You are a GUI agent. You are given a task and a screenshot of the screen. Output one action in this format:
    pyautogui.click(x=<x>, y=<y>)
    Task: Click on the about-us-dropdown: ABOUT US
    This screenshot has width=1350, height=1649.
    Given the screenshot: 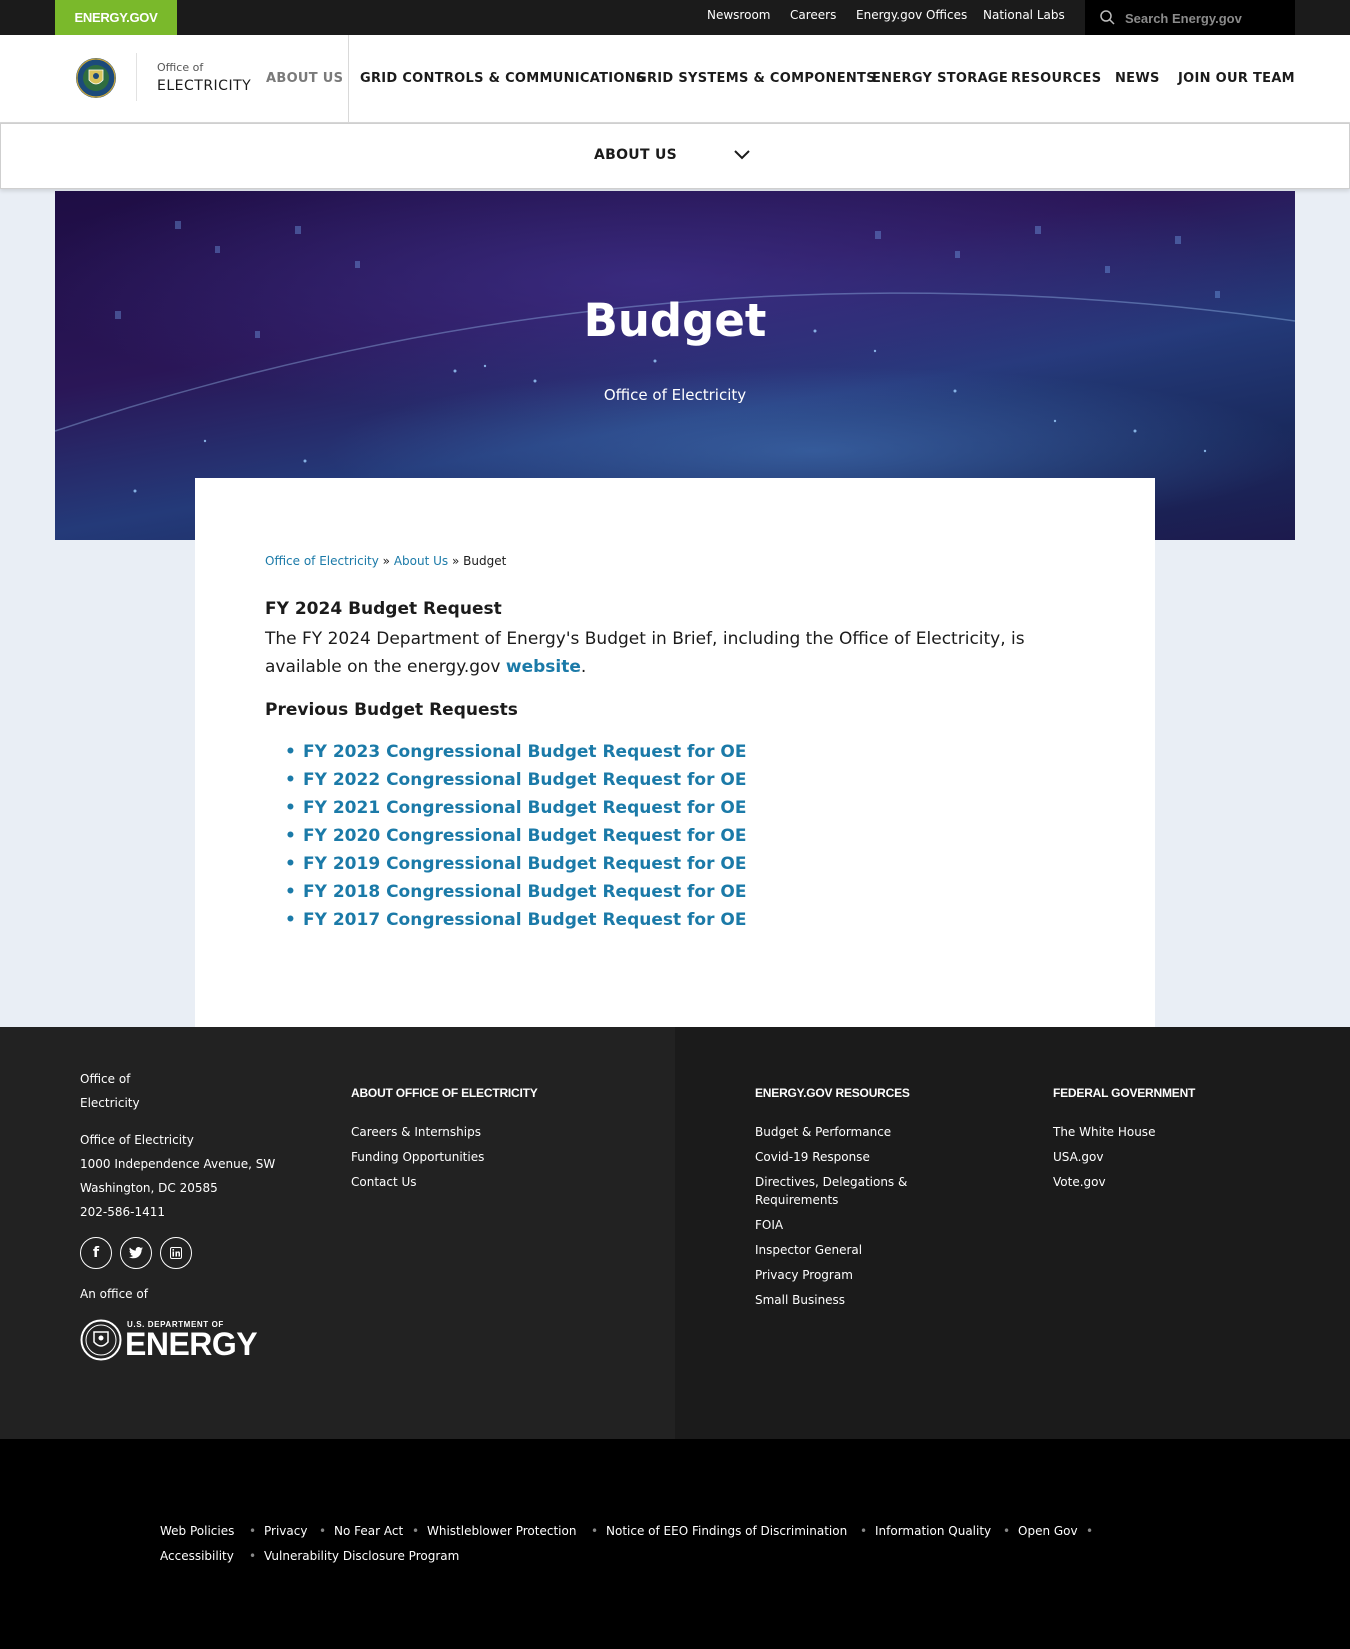 What is the action you would take?
    pyautogui.click(x=675, y=156)
    